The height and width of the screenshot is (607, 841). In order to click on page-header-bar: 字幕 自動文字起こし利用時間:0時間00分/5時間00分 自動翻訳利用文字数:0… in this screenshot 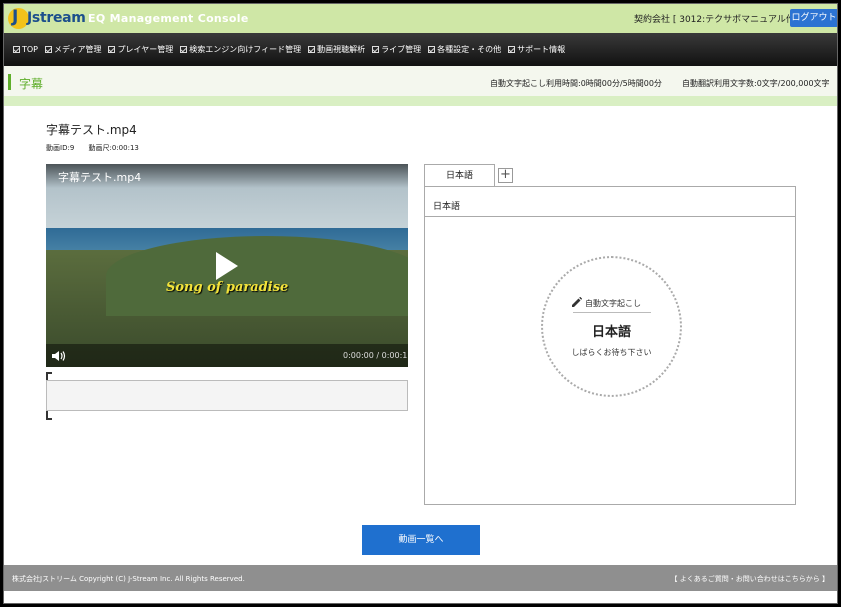, I will do `click(420, 81)`.